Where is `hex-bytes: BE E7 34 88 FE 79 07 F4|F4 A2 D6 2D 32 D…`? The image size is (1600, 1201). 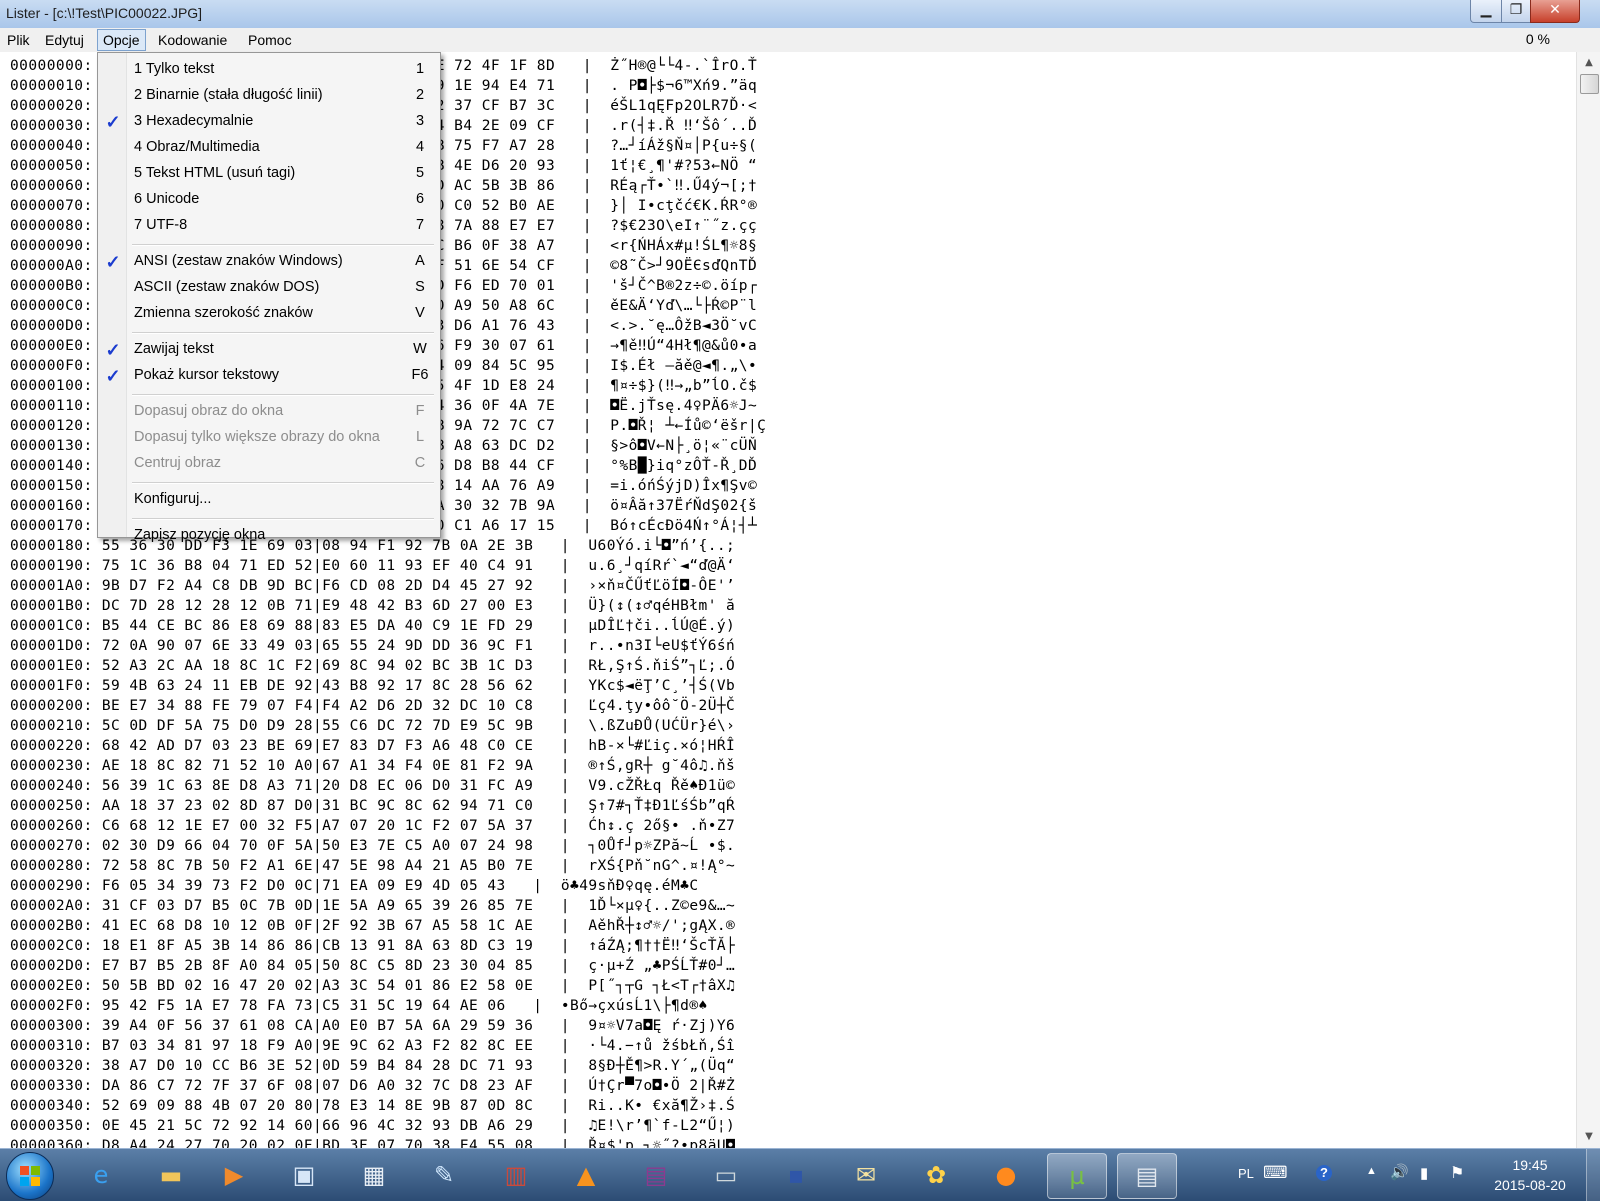 hex-bytes: BE E7 34 88 FE 79 07 F4|F4 A2 D6 2D 32 D… is located at coordinates (317, 706).